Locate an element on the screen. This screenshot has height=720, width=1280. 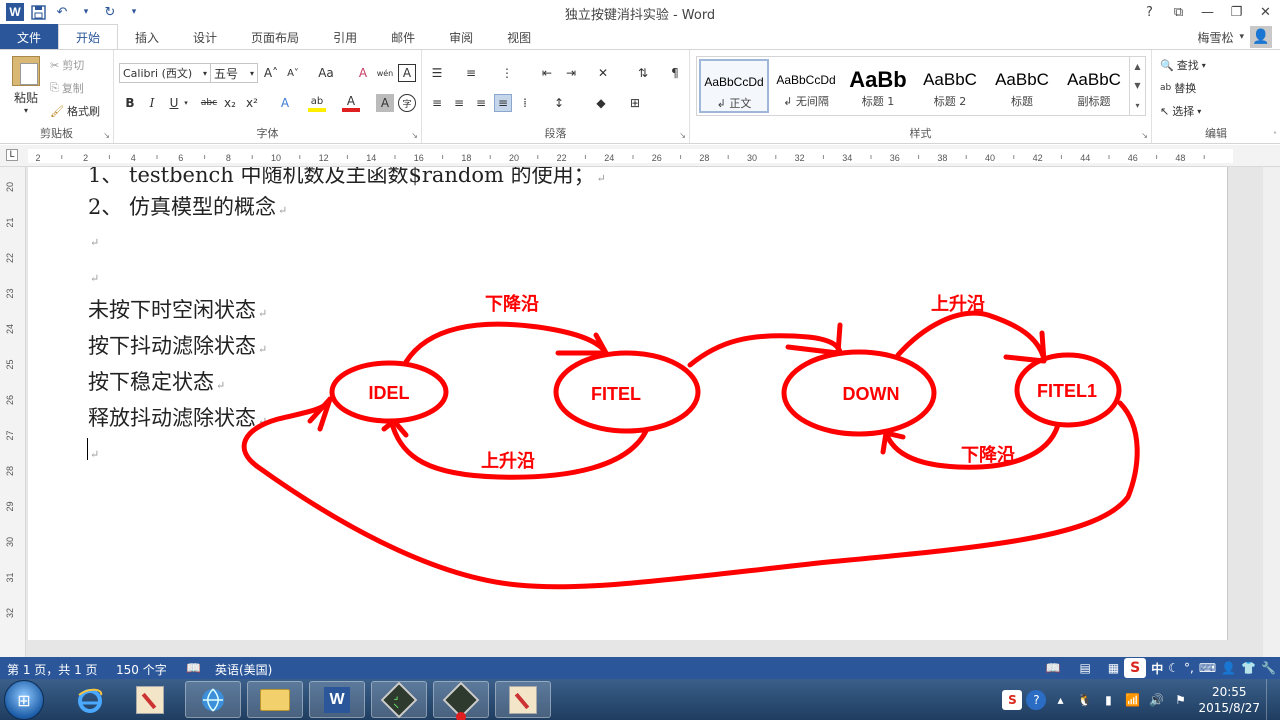
multilevel-list-icon: ⋮ is located at coordinates (507, 73).